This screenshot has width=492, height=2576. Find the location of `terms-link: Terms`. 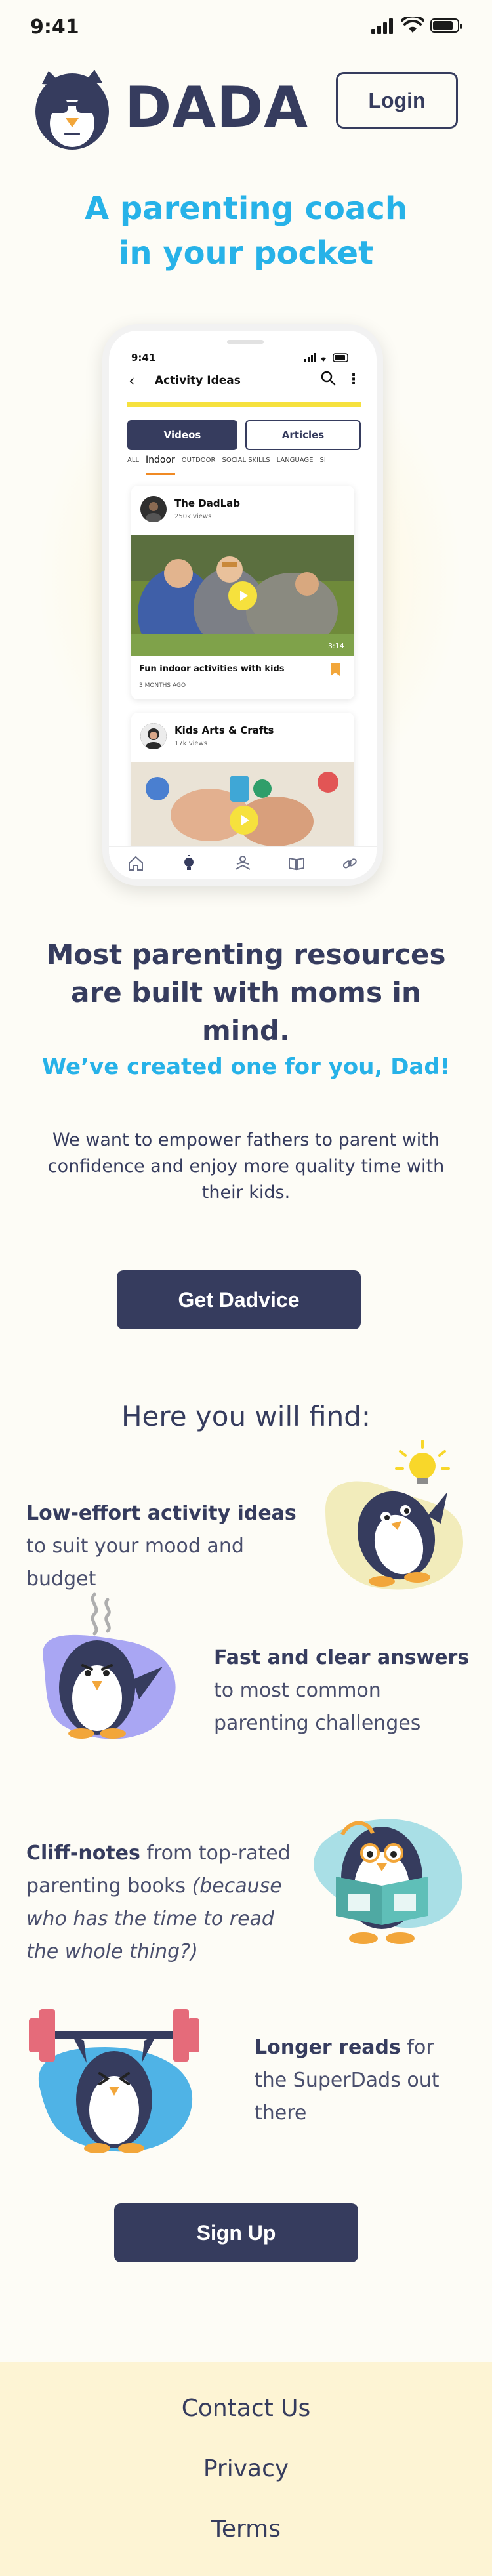

terms-link: Terms is located at coordinates (246, 2530).